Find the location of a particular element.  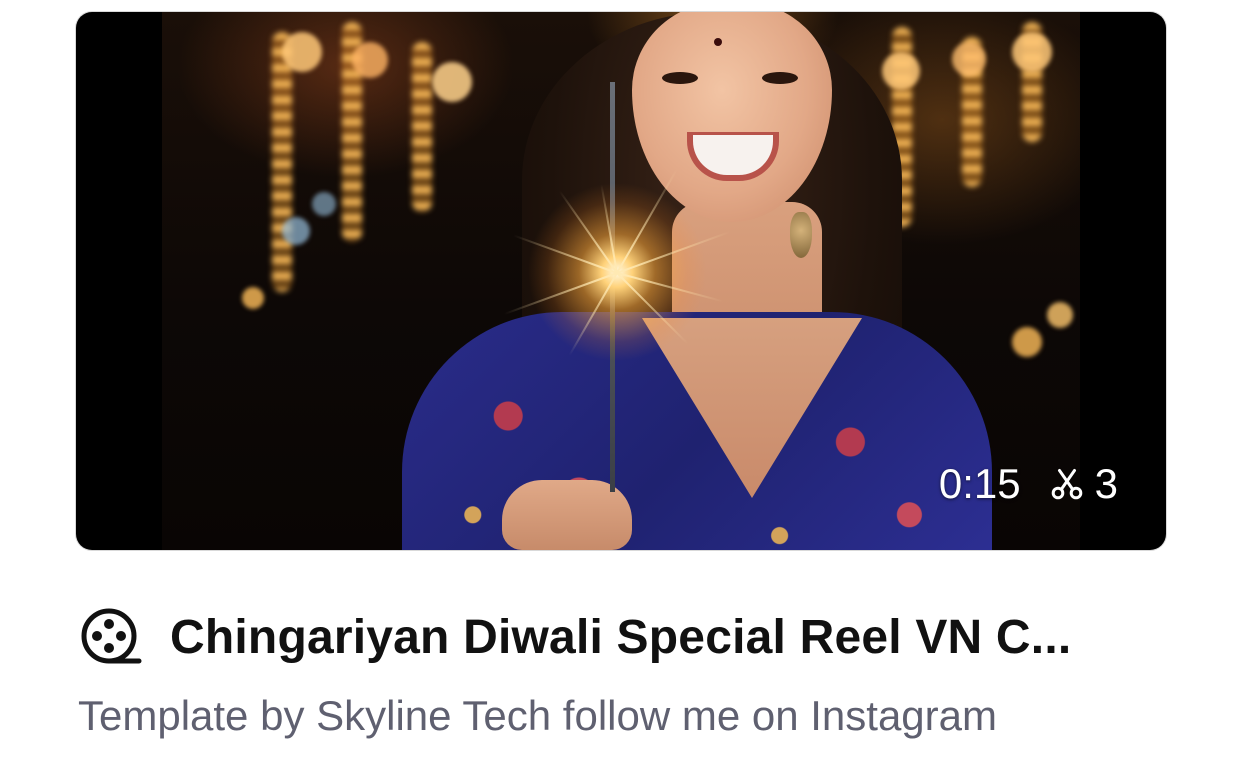

clip-count: 3 is located at coordinates (1083, 484).